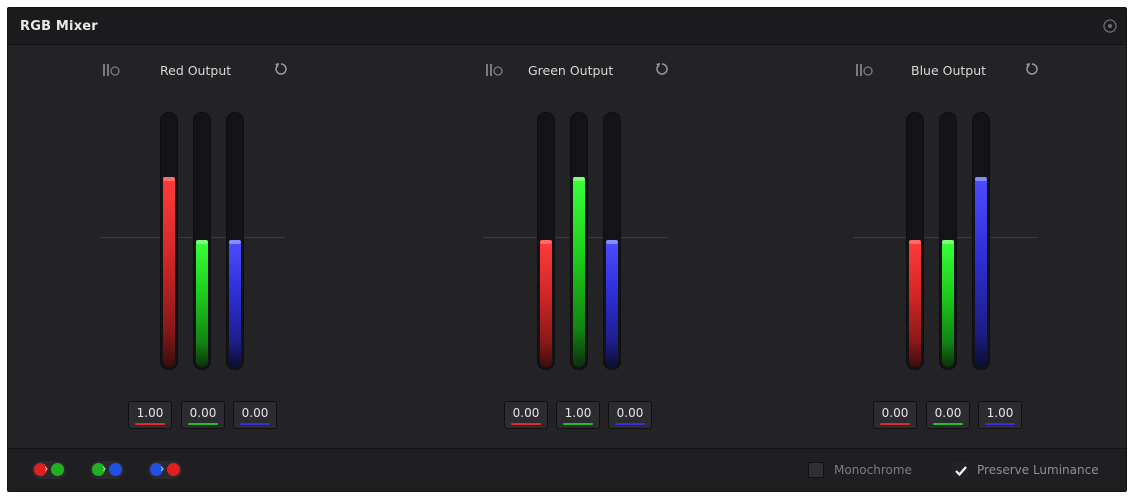 This screenshot has width=1132, height=497. I want to click on red-output-red-slider, so click(169, 241).